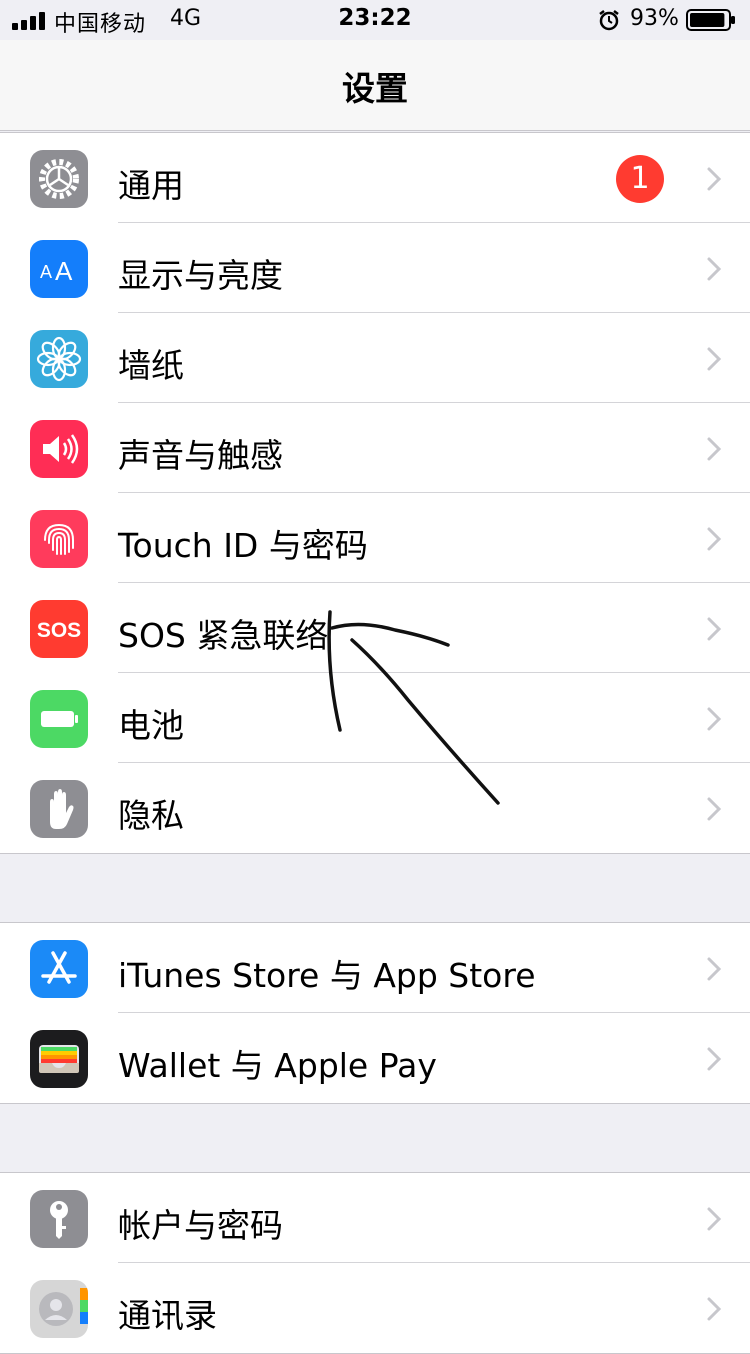  I want to click on settings-row-label: 电池, so click(151, 725).